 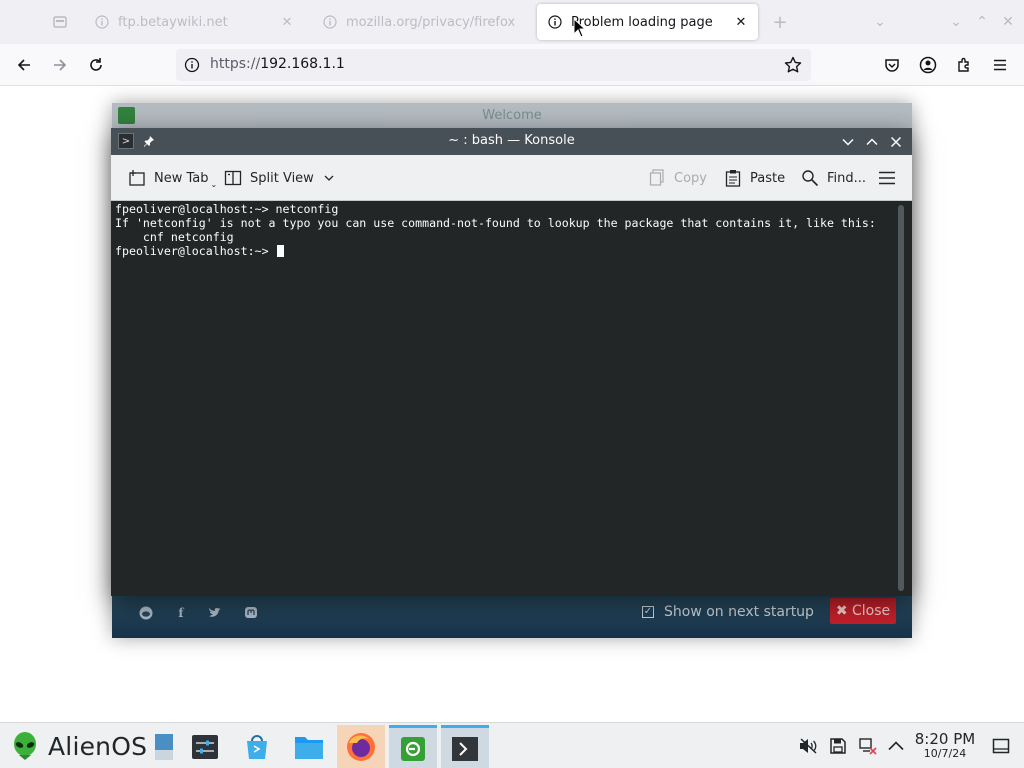 What do you see at coordinates (137, 178) in the screenshot?
I see `new-tab-icon` at bounding box center [137, 178].